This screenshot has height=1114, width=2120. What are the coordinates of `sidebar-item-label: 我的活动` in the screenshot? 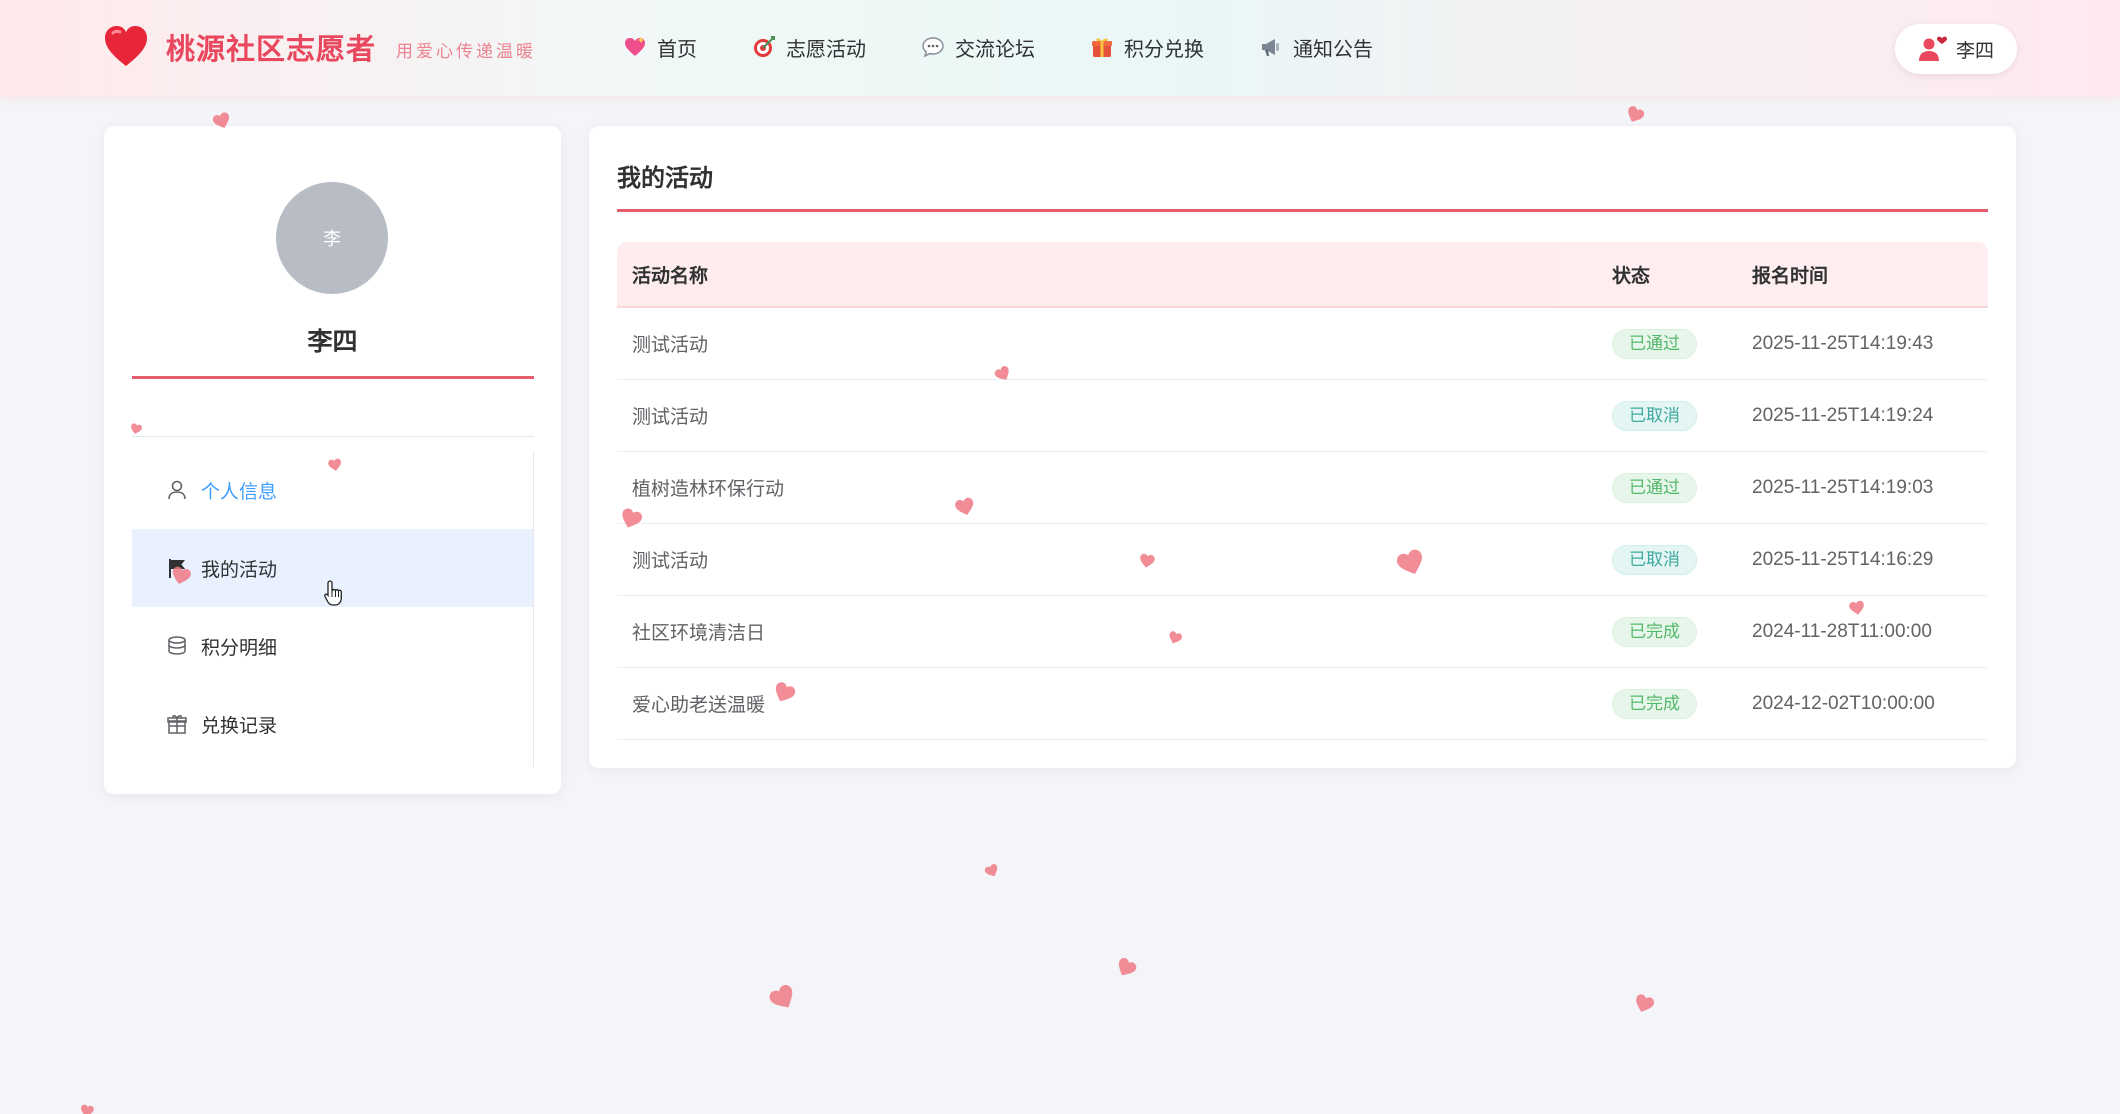 It's located at (239, 569).